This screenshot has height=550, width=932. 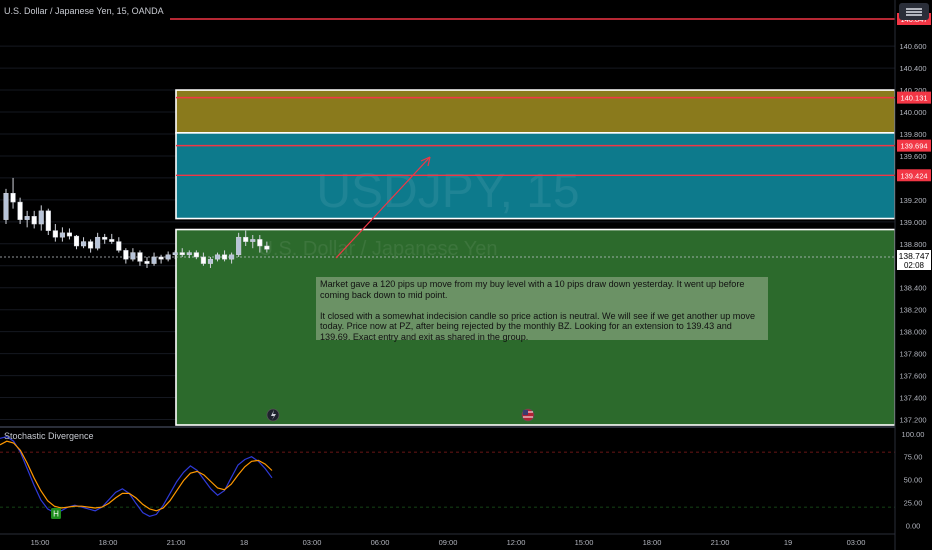 What do you see at coordinates (912, 288) in the screenshot?
I see `price-tick-label: 138.400` at bounding box center [912, 288].